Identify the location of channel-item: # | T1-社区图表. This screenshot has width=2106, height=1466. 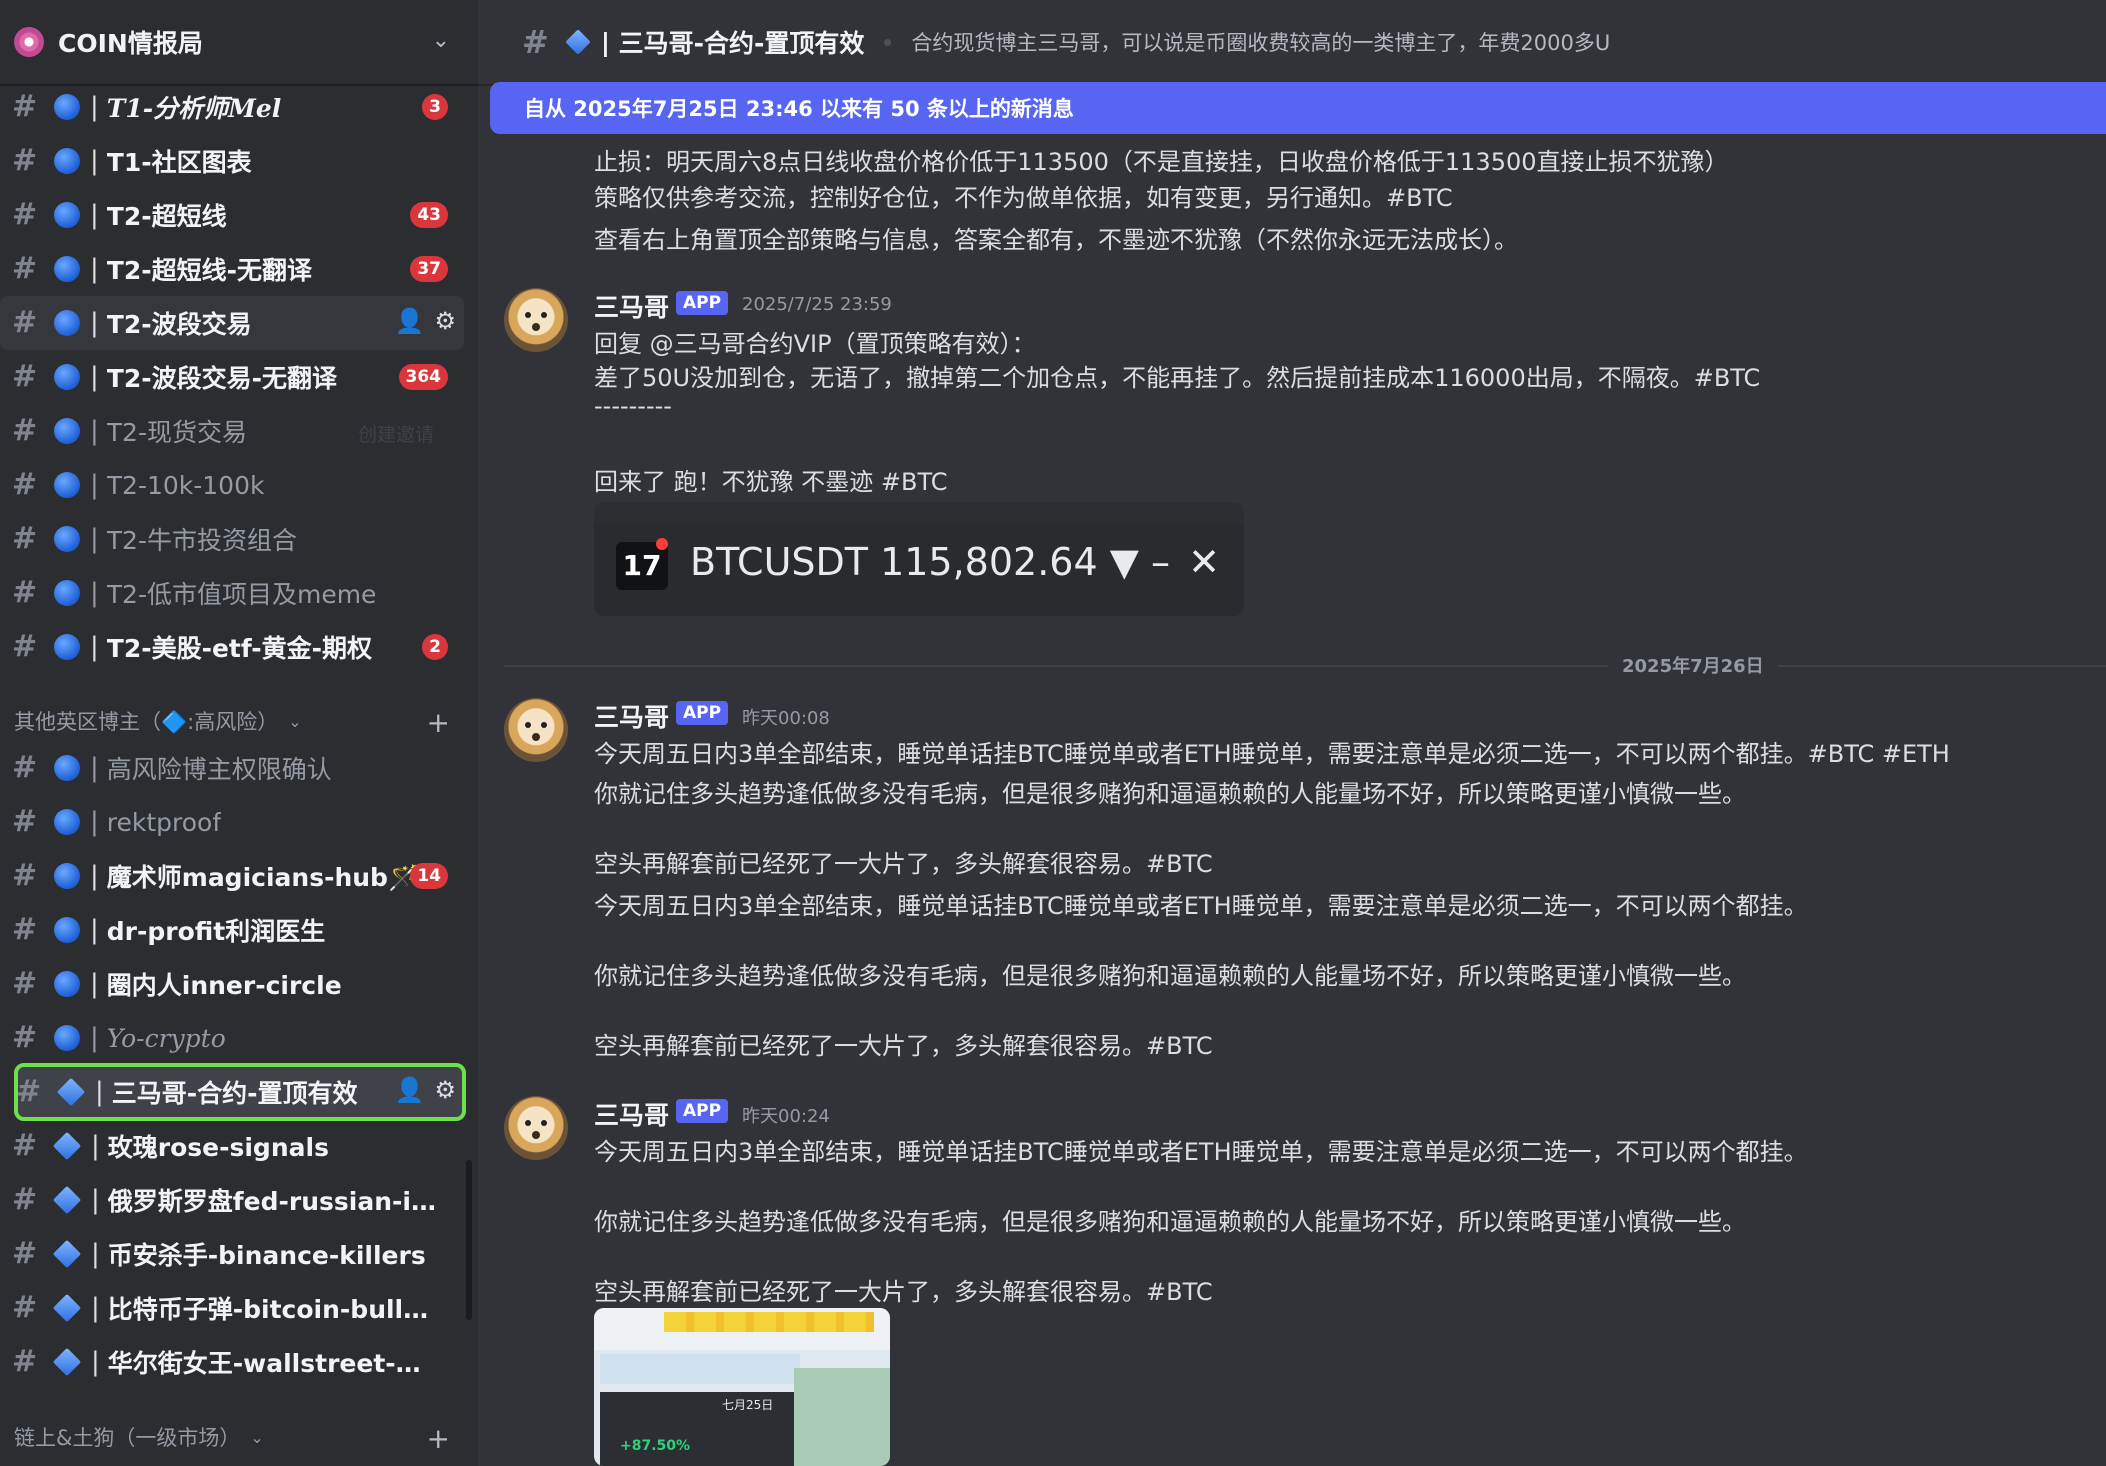
(232, 161).